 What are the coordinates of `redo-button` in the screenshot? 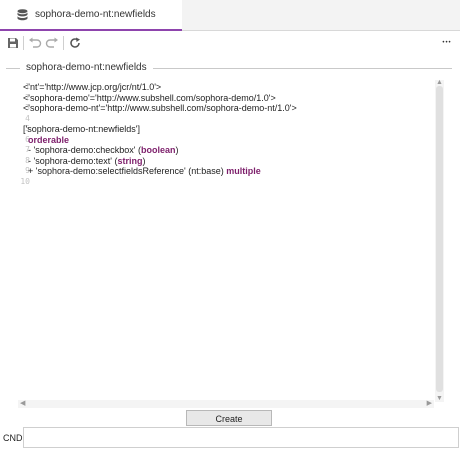 It's located at (52, 43).